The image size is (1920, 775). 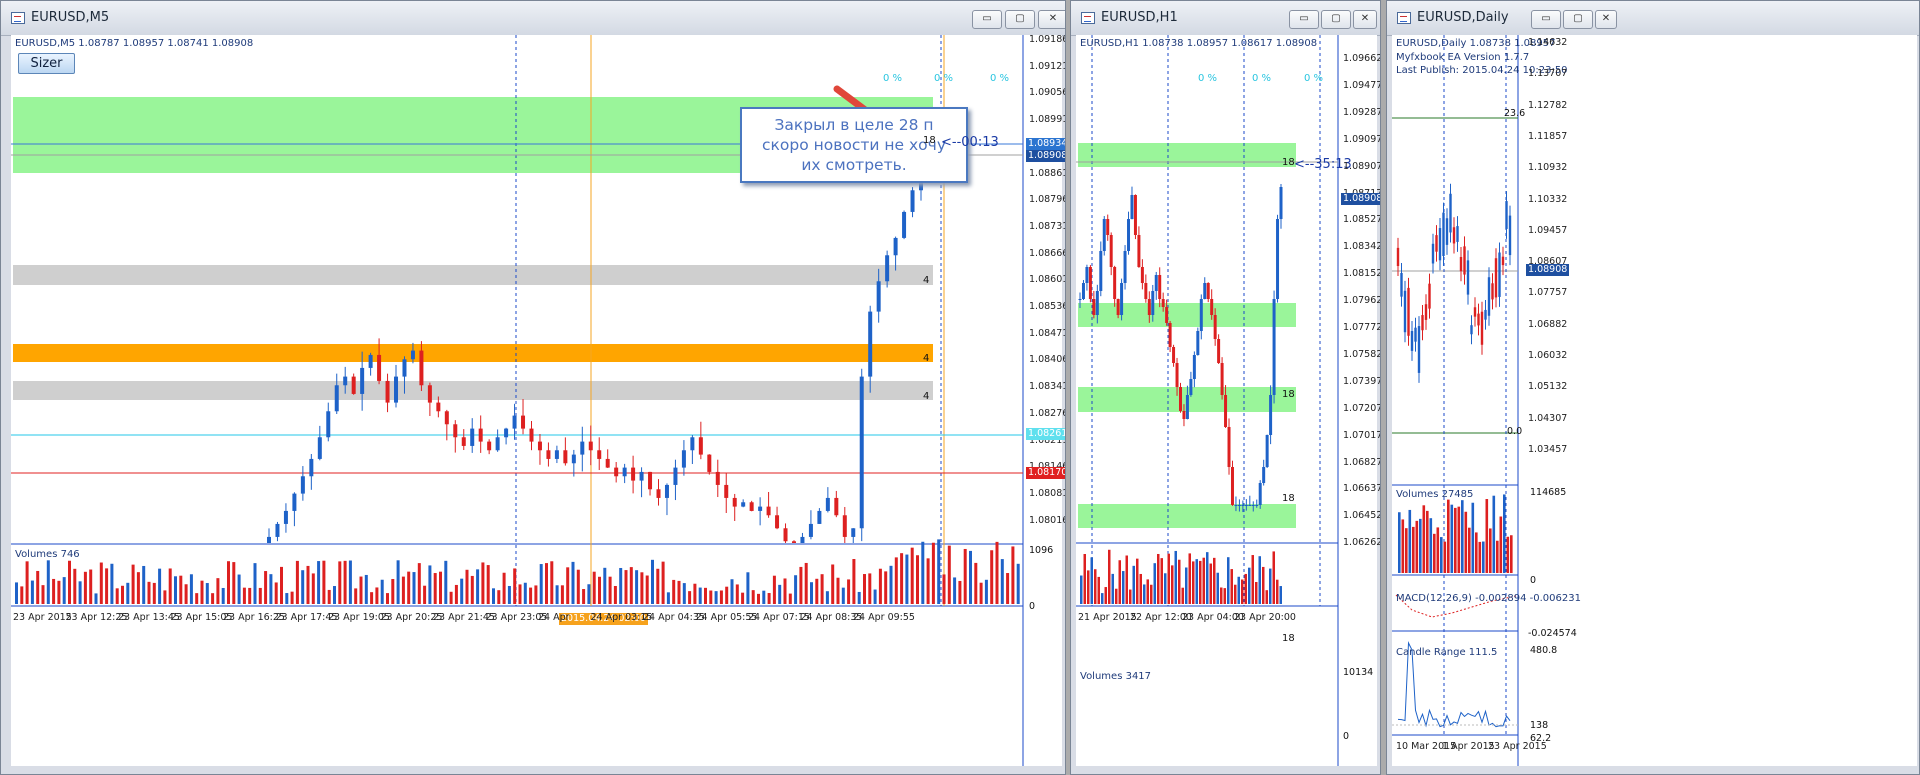 What do you see at coordinates (533, 18) in the screenshot?
I see `titlebar-m5: EURUSD,M5 ▭ ▢ ✕` at bounding box center [533, 18].